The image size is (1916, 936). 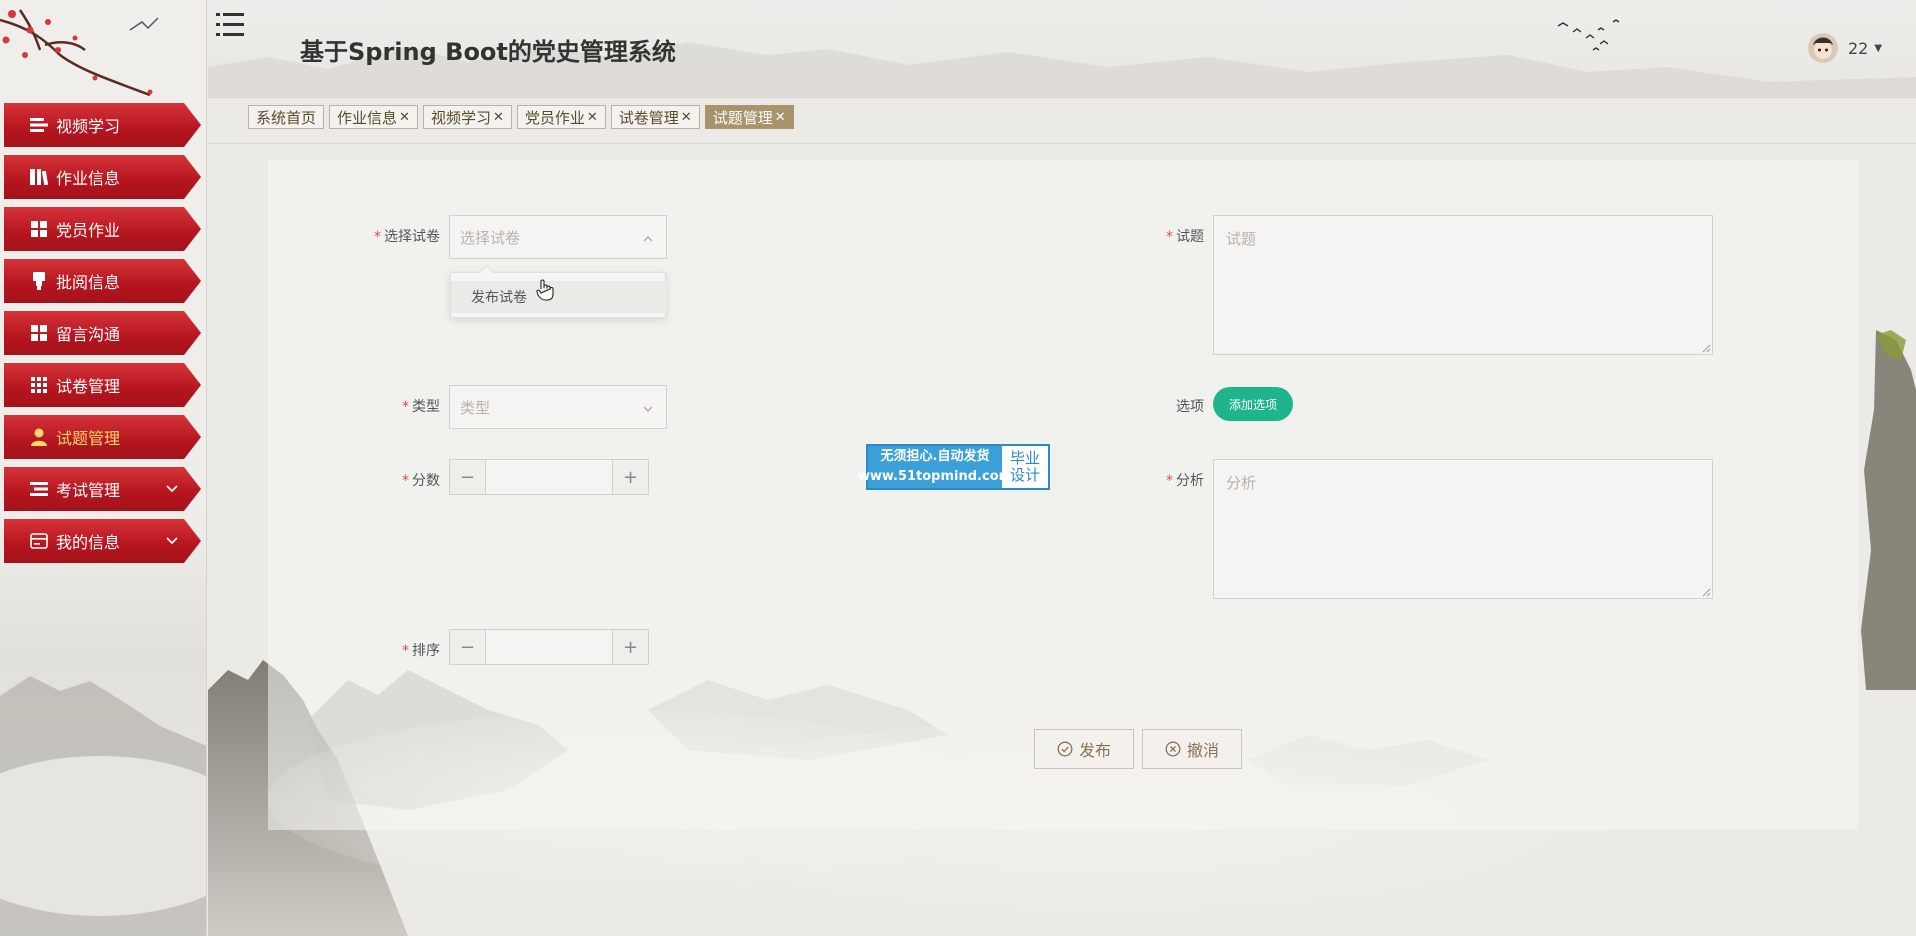 What do you see at coordinates (88, 126) in the screenshot?
I see `sidebar-item-label: 视频学习` at bounding box center [88, 126].